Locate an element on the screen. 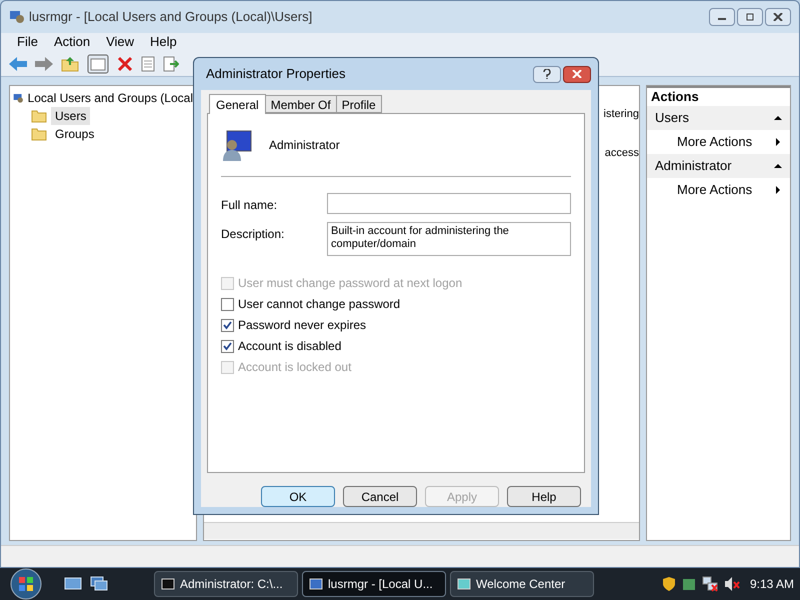 This screenshot has width=800, height=600. minimize-button is located at coordinates (722, 17).